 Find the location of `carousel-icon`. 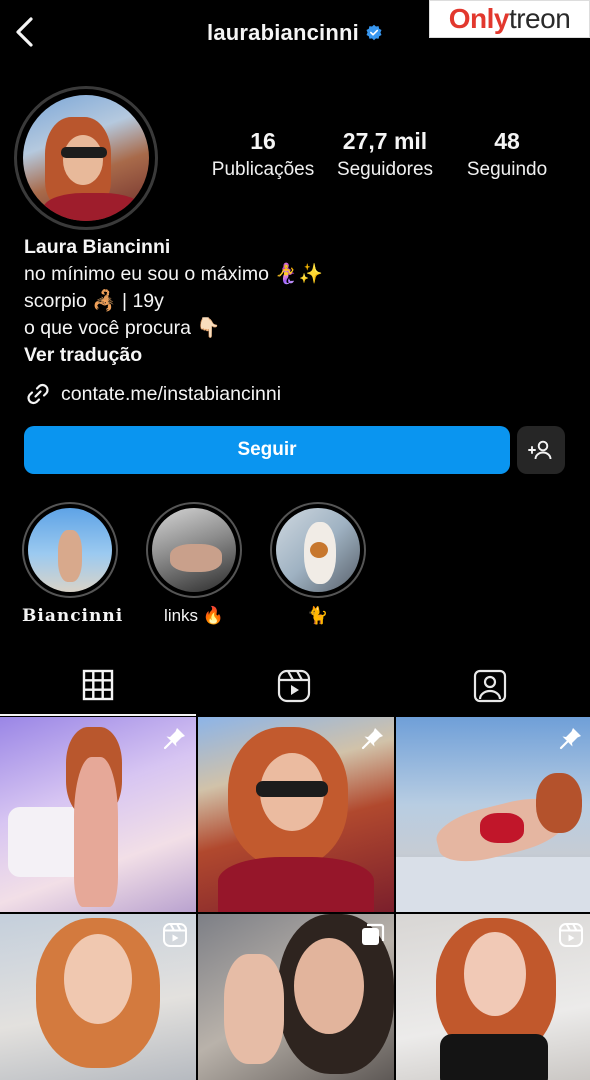

carousel-icon is located at coordinates (373, 934).